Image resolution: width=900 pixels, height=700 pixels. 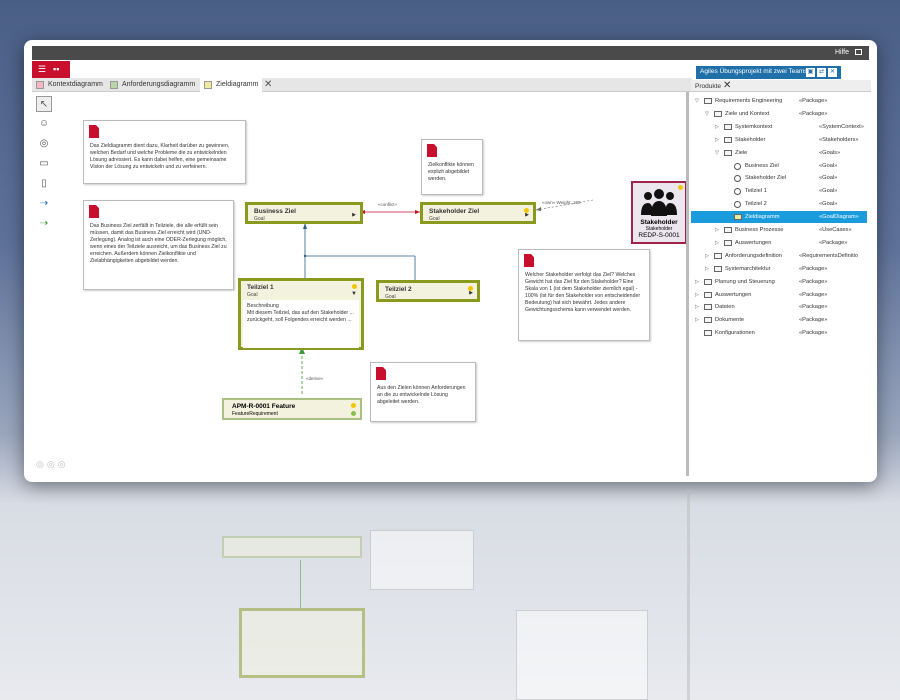 I want to click on goal-title: Teilziel 2, so click(x=398, y=289).